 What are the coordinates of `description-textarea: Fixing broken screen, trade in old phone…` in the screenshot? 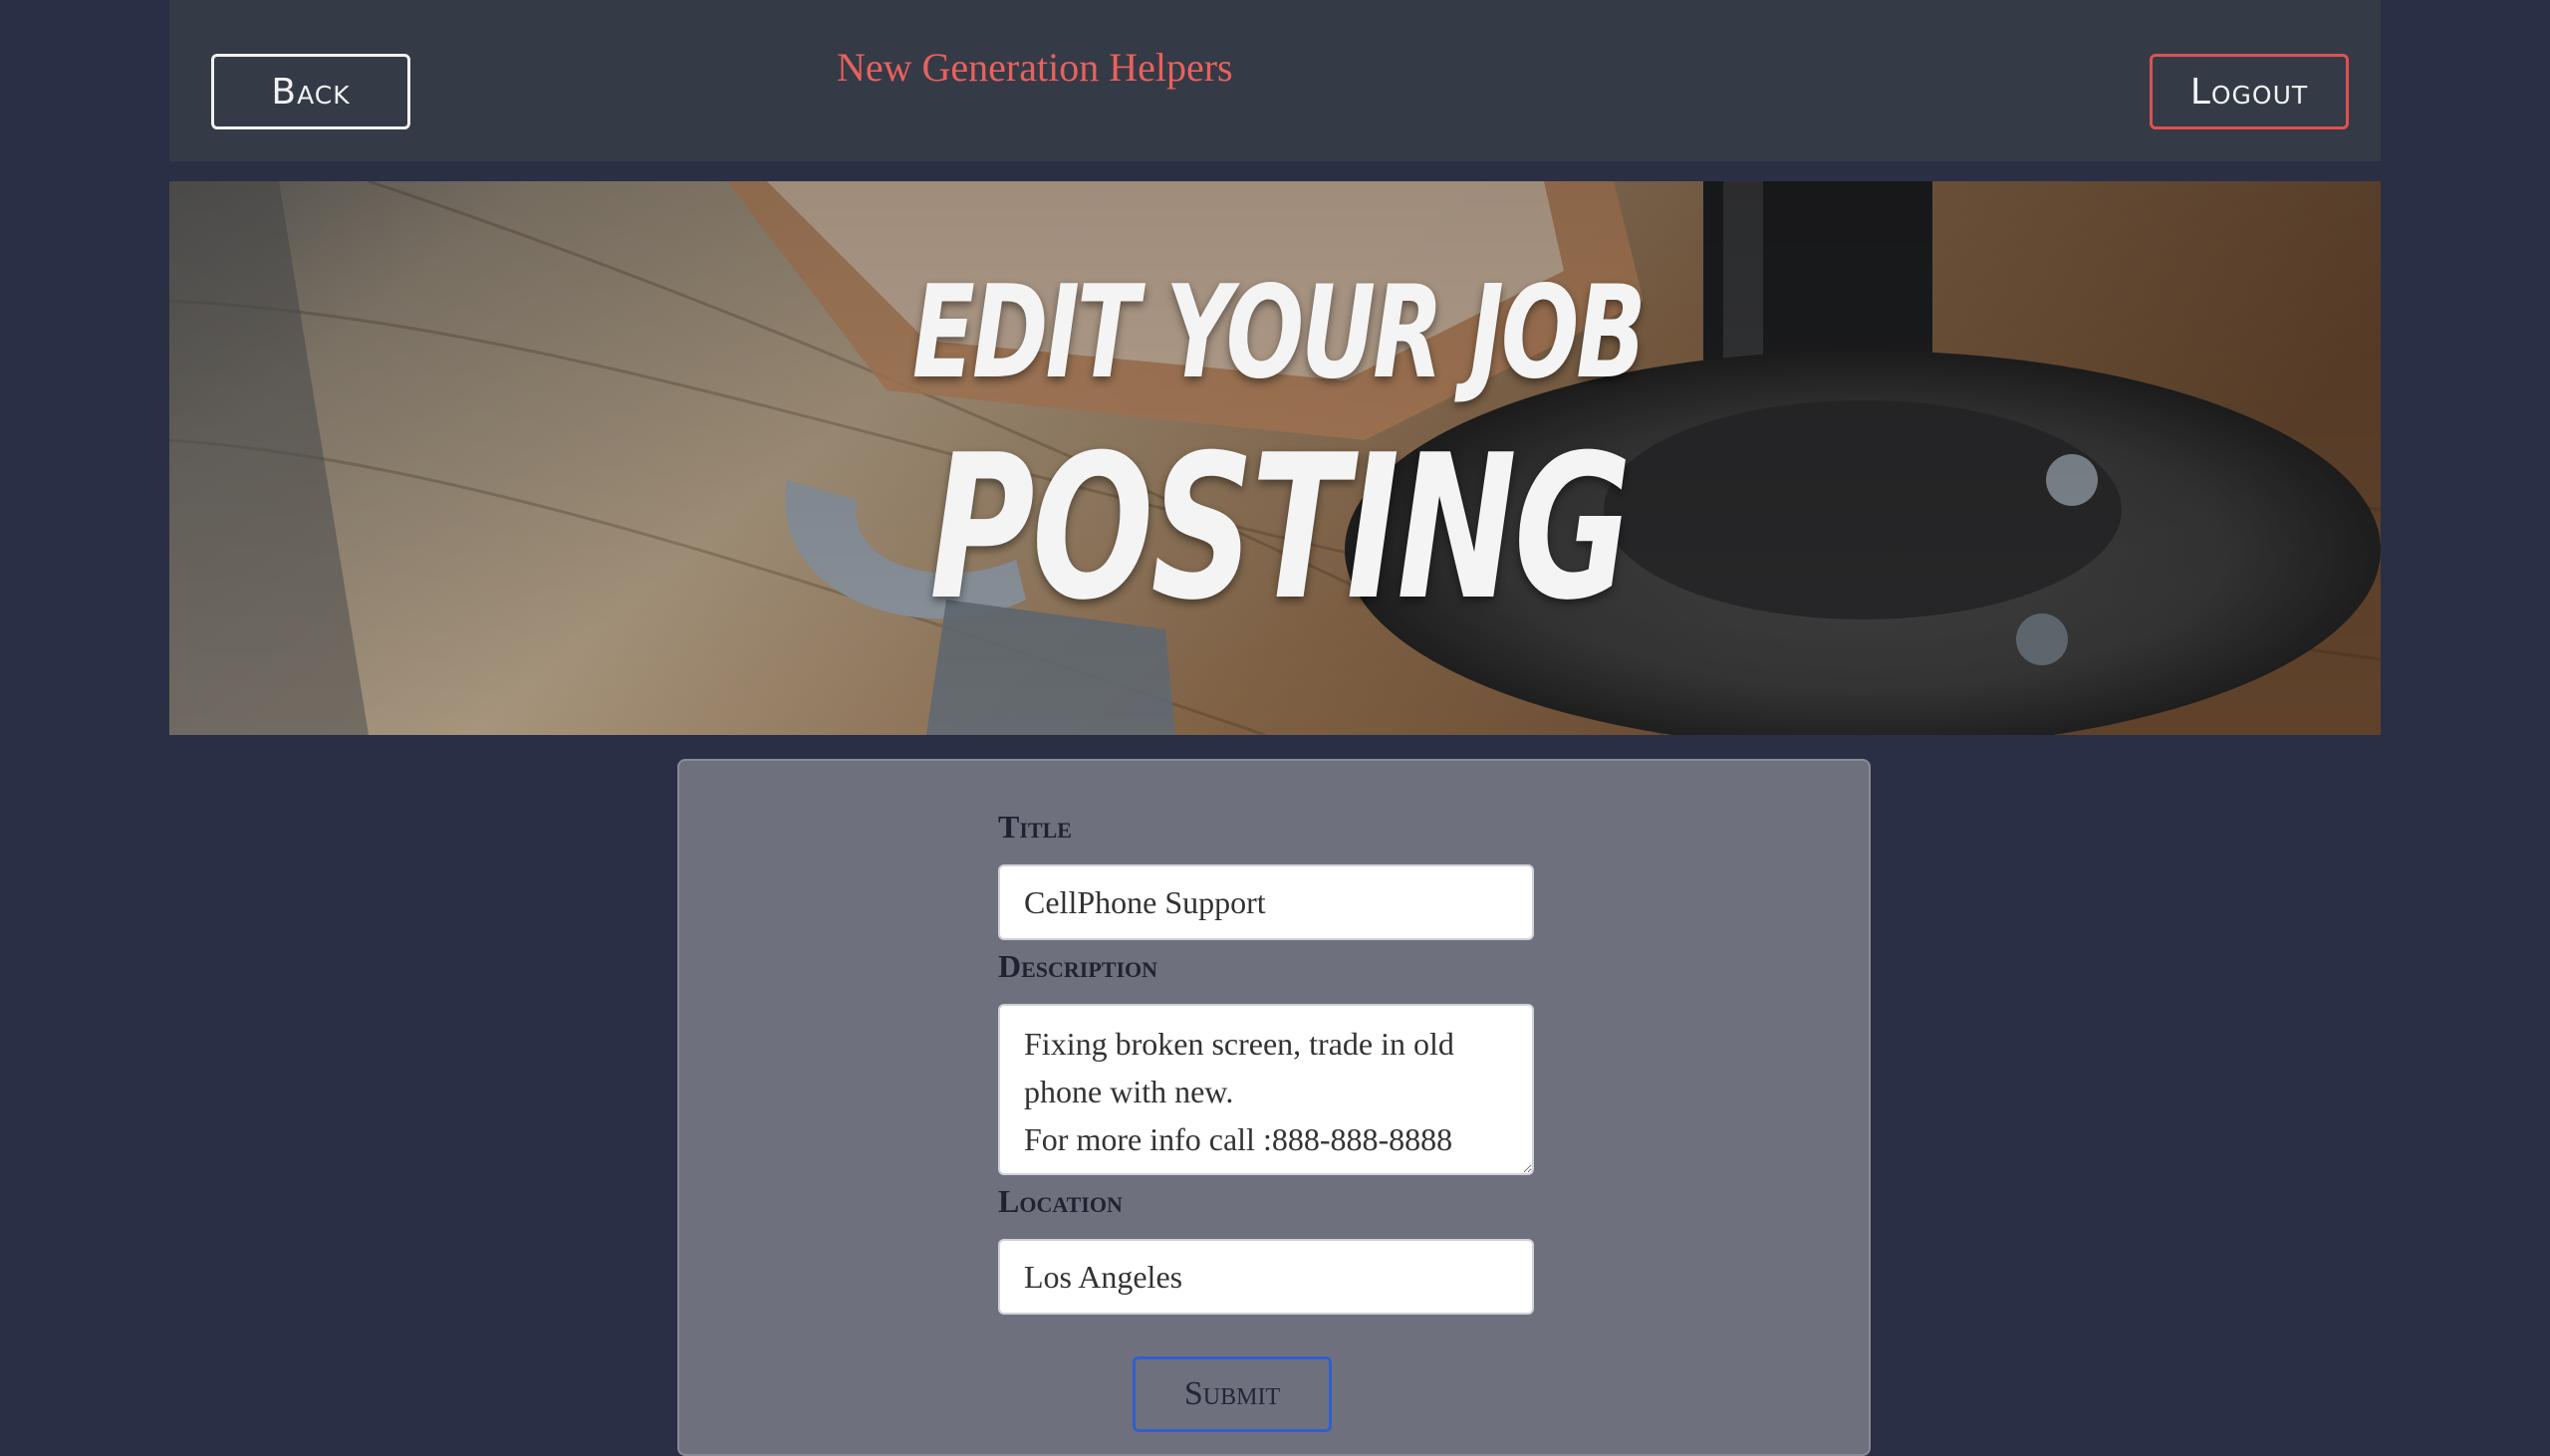 It's located at (1266, 1089).